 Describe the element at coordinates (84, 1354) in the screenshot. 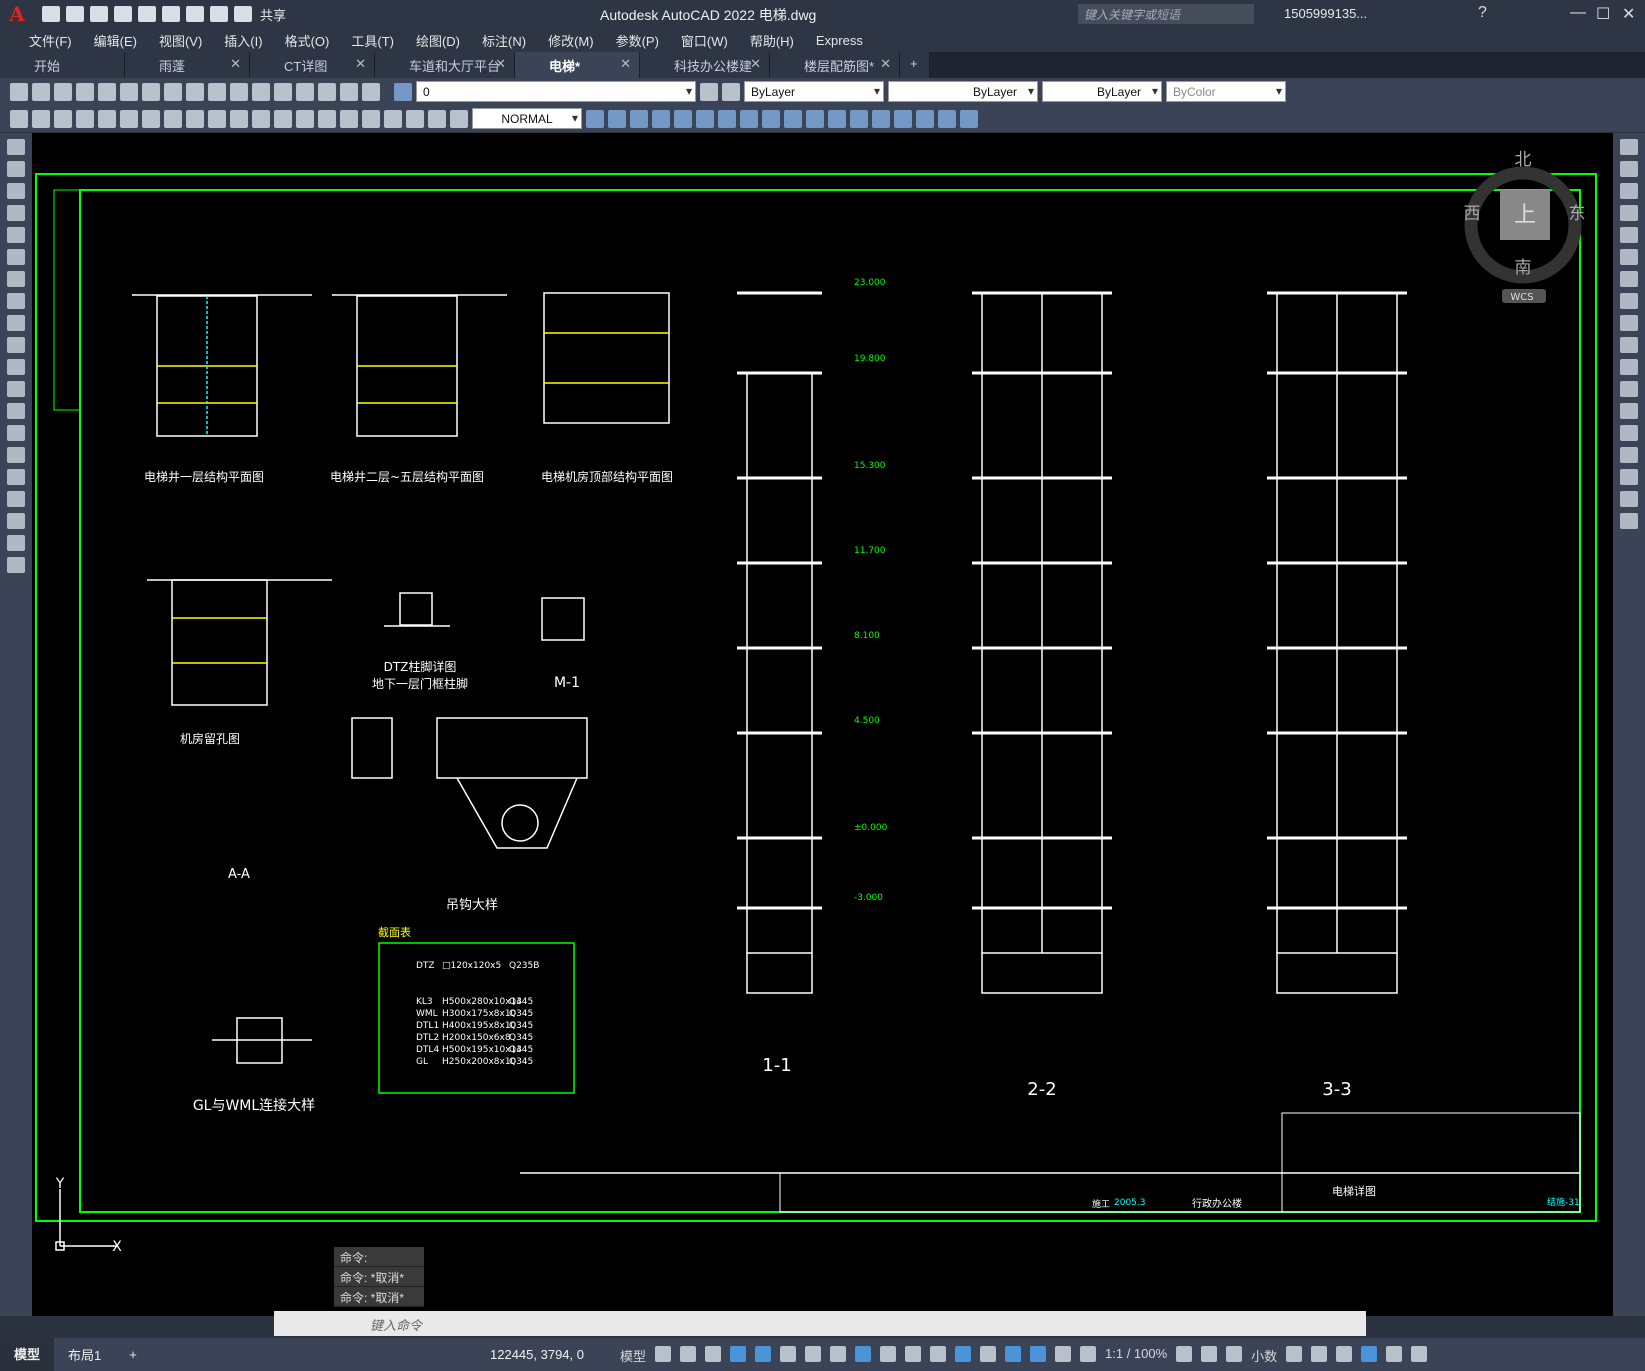

I see `tab-layout1: 布局1` at that location.